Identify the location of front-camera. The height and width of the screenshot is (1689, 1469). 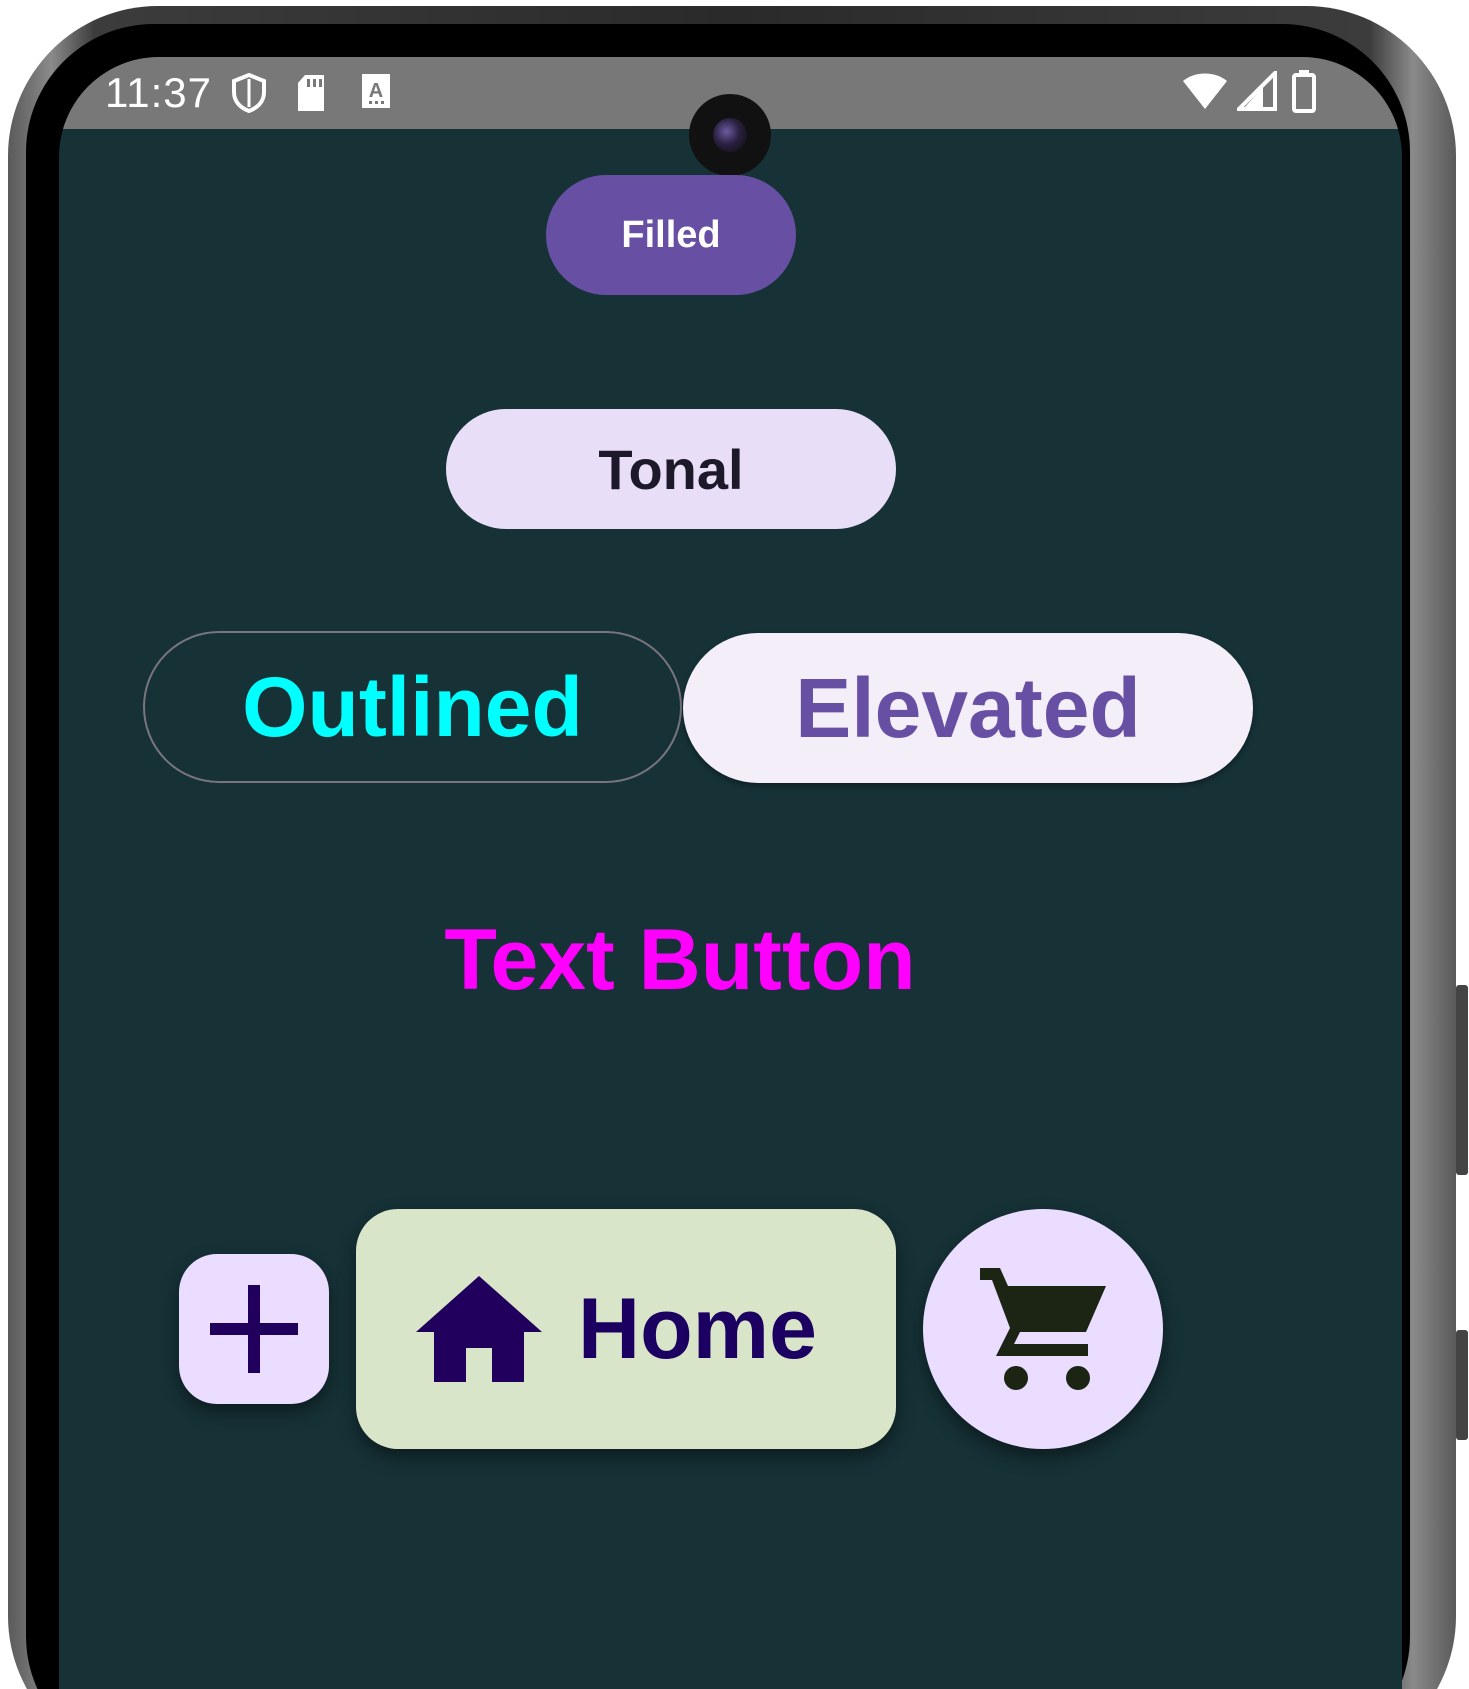
(730, 135).